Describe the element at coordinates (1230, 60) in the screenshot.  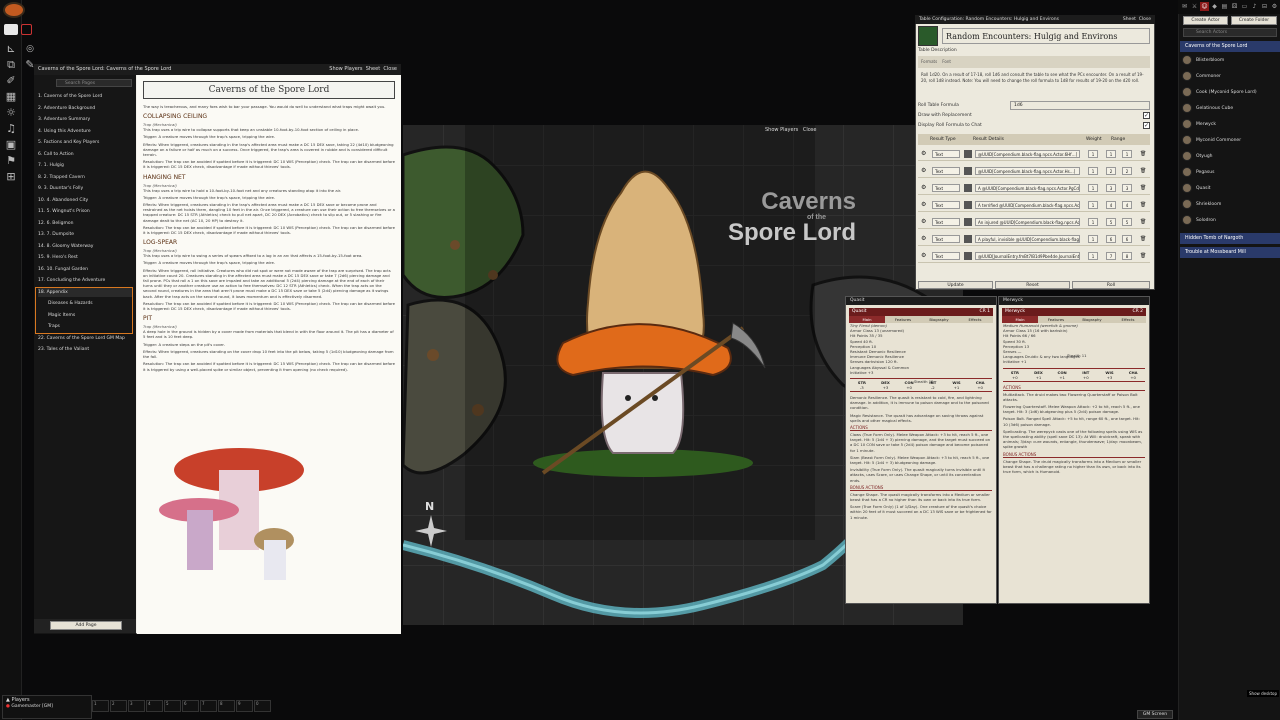
I see `actor-entry: Blisterbloom` at that location.